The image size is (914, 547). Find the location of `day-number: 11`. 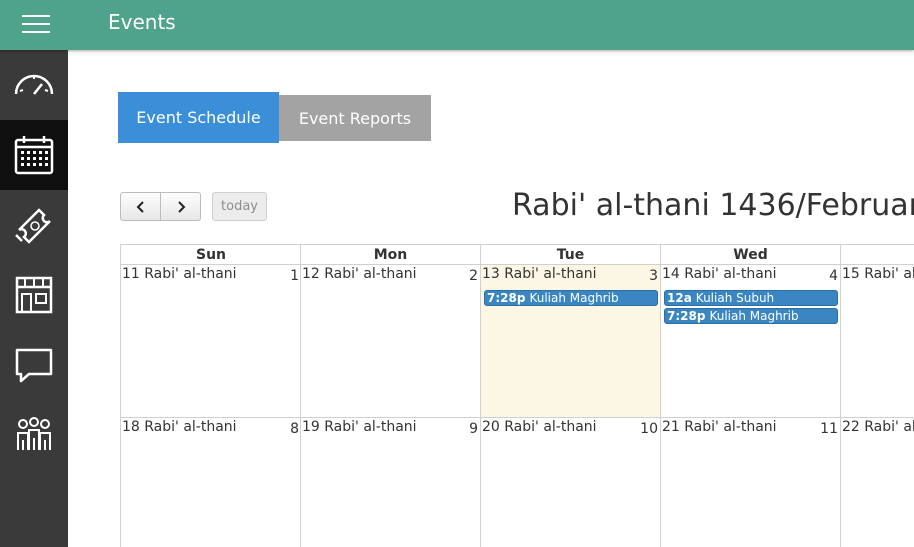

day-number: 11 is located at coordinates (829, 429).